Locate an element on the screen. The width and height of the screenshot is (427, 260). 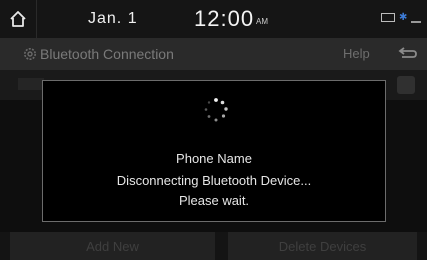
back-button is located at coordinates (408, 54).